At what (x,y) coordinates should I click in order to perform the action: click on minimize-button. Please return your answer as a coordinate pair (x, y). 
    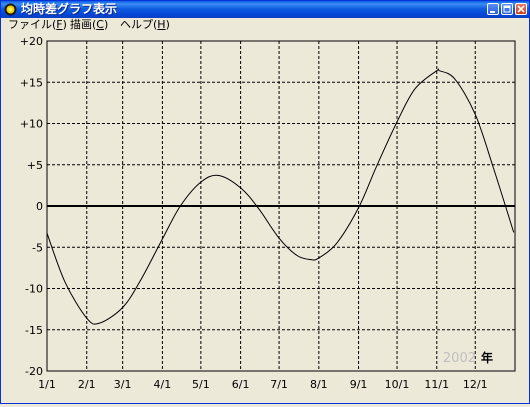
    Looking at the image, I should click on (493, 9).